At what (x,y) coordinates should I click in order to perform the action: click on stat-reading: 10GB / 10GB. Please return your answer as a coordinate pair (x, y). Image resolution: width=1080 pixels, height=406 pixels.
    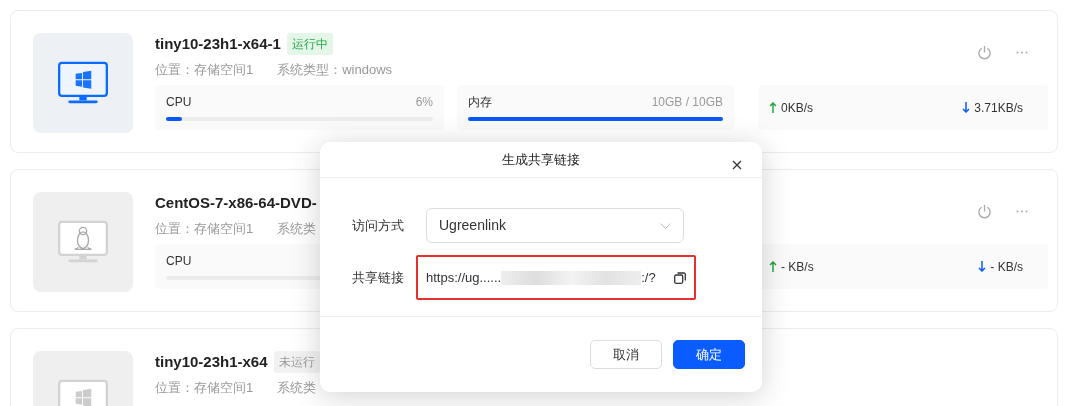
    Looking at the image, I should click on (687, 102).